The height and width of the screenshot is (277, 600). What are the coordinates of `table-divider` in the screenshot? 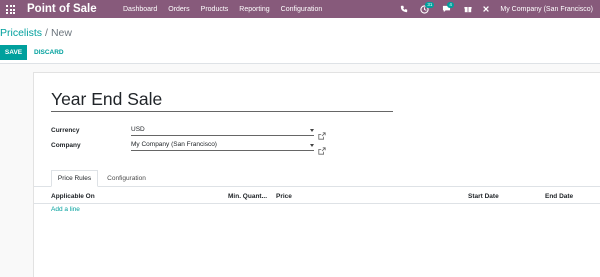 It's located at (317, 203).